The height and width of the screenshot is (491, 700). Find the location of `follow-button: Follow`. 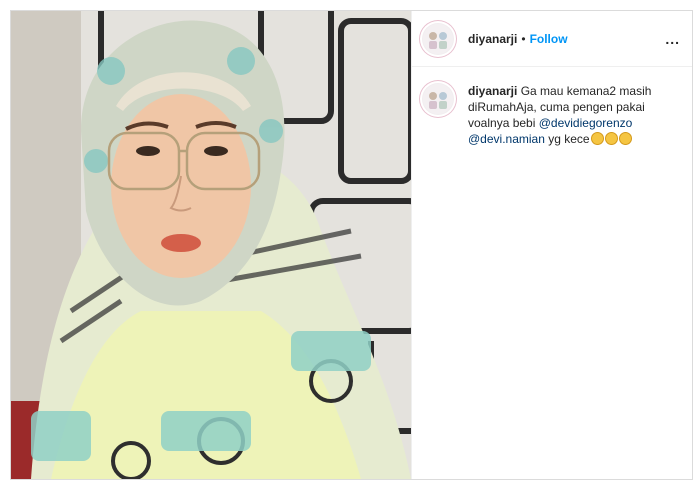

follow-button: Follow is located at coordinates (549, 39).